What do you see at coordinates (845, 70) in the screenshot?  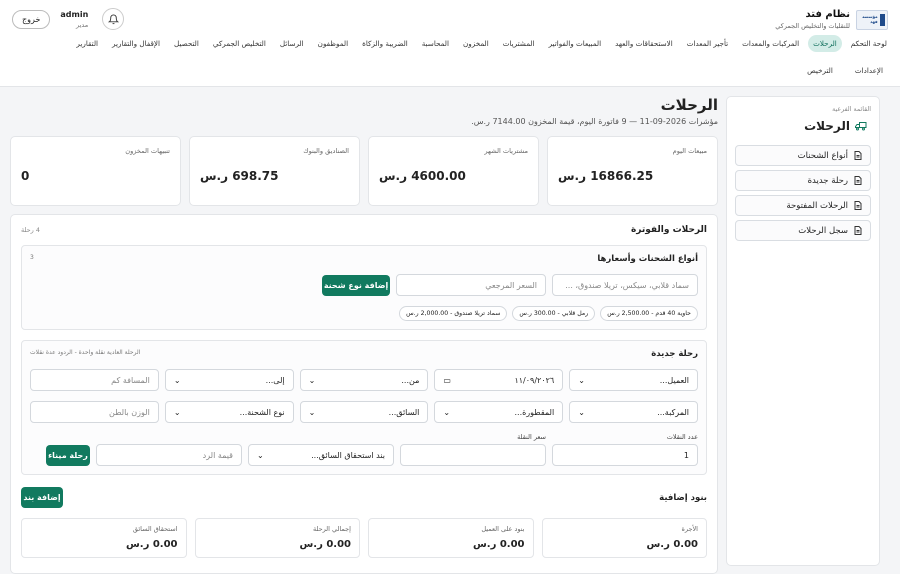 I see `nav-row-2: الإعدادات الترخيص` at bounding box center [845, 70].